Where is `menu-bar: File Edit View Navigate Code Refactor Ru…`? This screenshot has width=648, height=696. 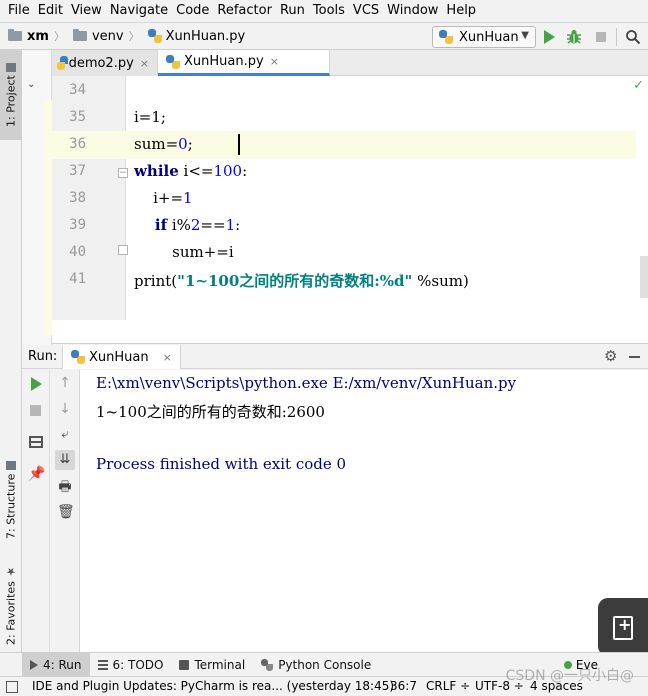 menu-bar: File Edit View Navigate Code Refactor Ru… is located at coordinates (324, 11).